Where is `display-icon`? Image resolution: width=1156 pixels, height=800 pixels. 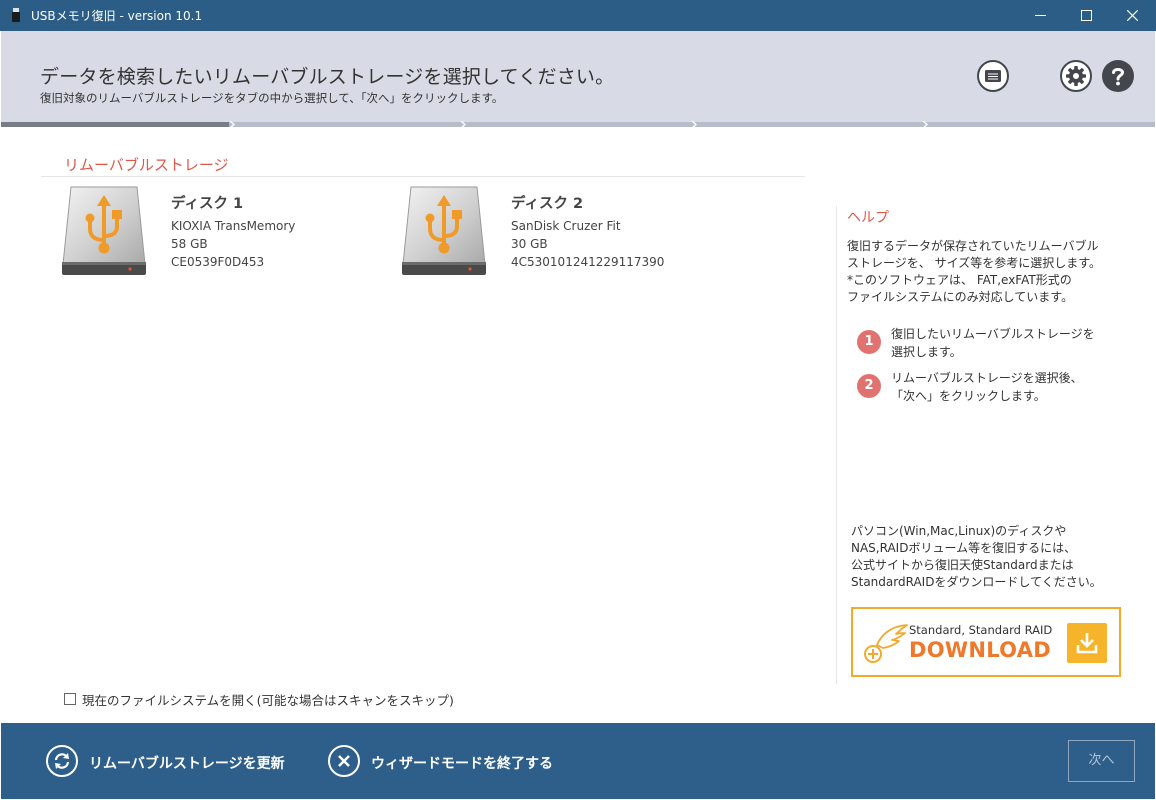
display-icon is located at coordinates (993, 76).